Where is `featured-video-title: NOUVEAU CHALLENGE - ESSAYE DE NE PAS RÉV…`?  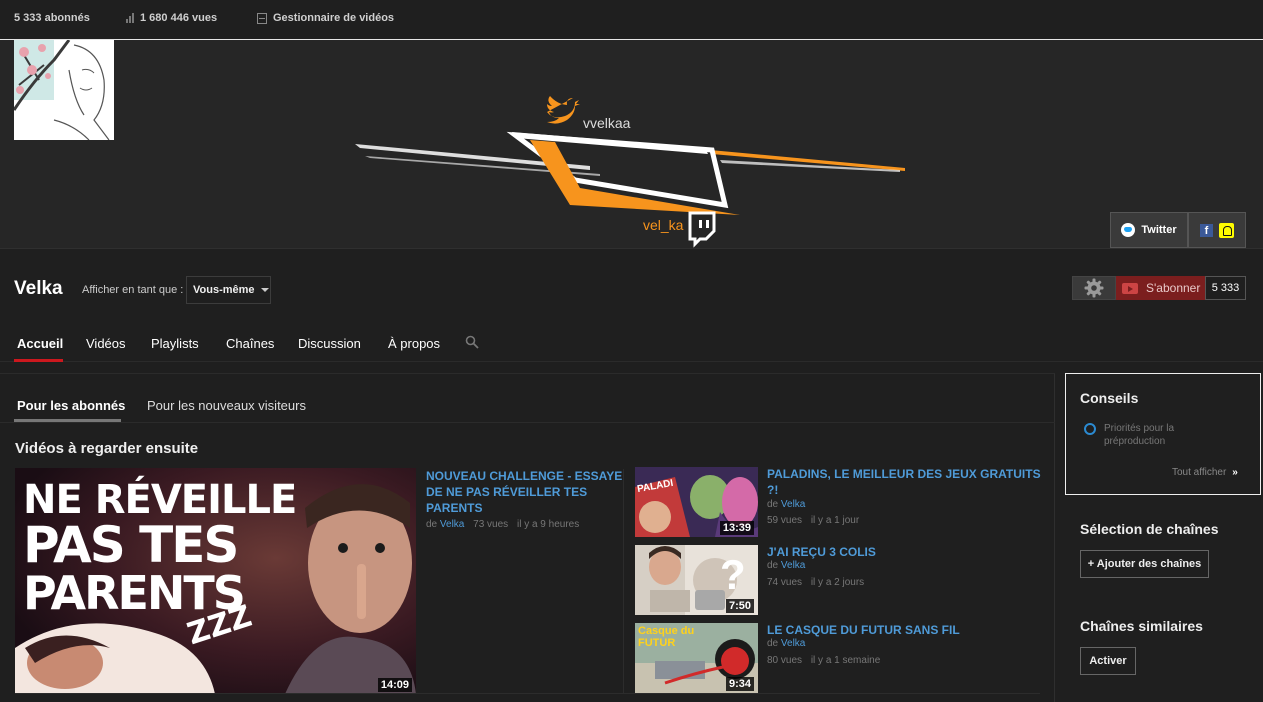
featured-video-title: NOUVEAU CHALLENGE - ESSAYE DE NE PAS RÉV… is located at coordinates (525, 492).